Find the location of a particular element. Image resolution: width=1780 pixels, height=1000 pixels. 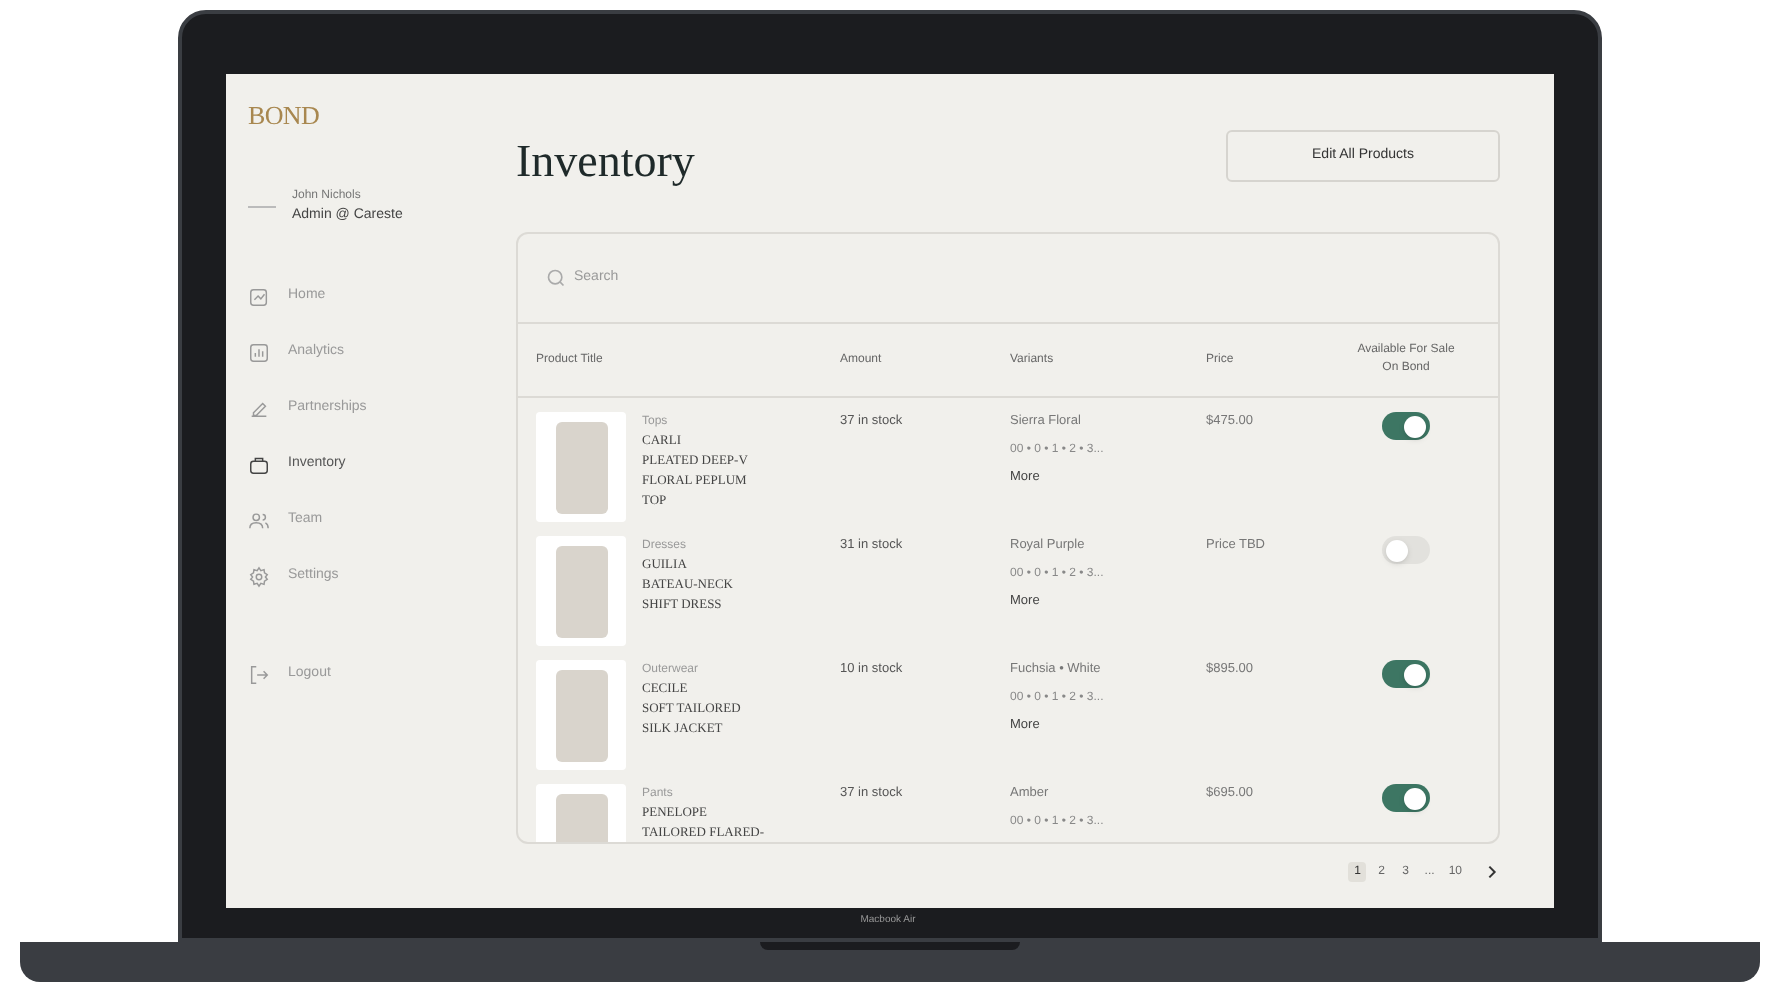

settings-icon is located at coordinates (259, 577).